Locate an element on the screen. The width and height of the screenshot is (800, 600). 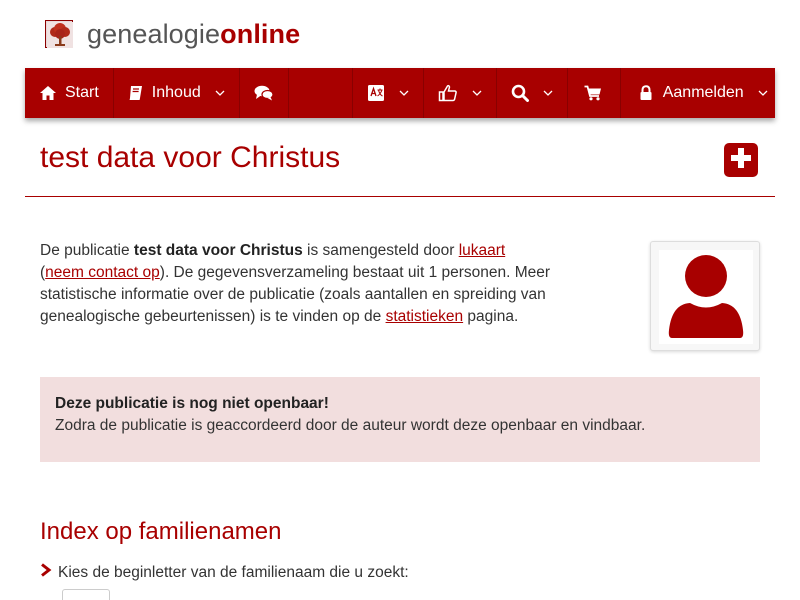
brand-name-part2: online is located at coordinates (260, 34).